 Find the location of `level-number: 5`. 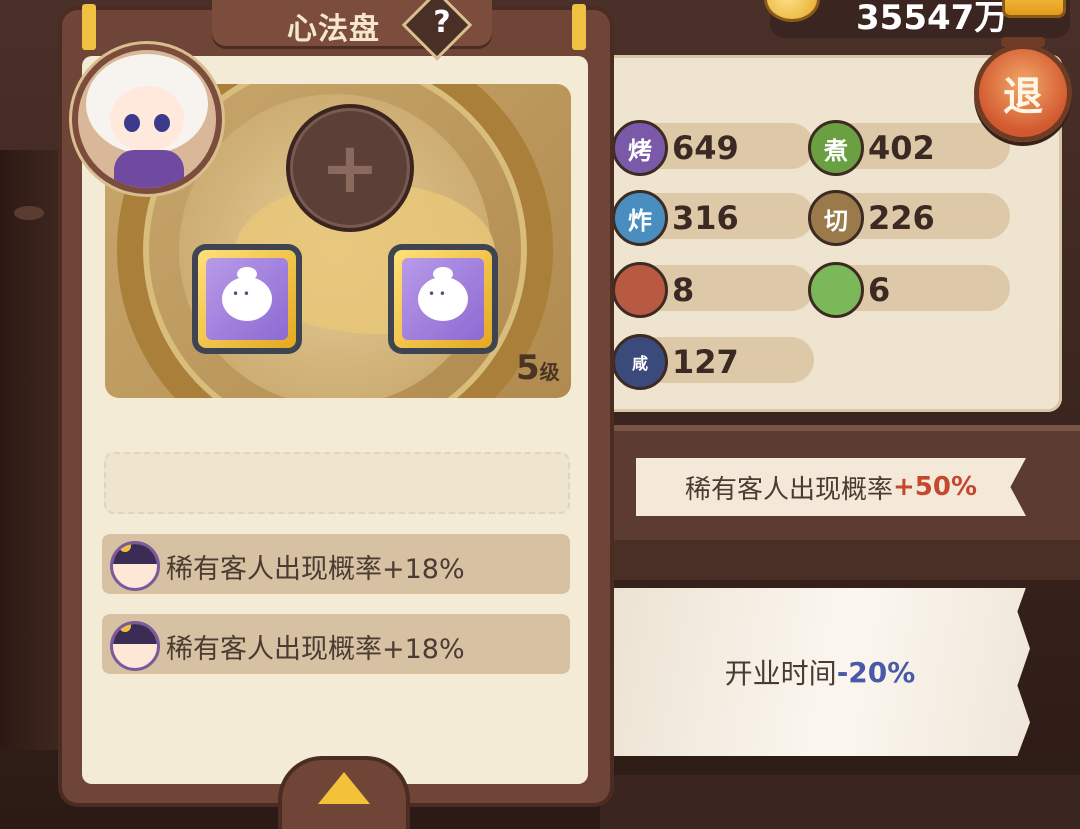

level-number: 5 is located at coordinates (528, 368).